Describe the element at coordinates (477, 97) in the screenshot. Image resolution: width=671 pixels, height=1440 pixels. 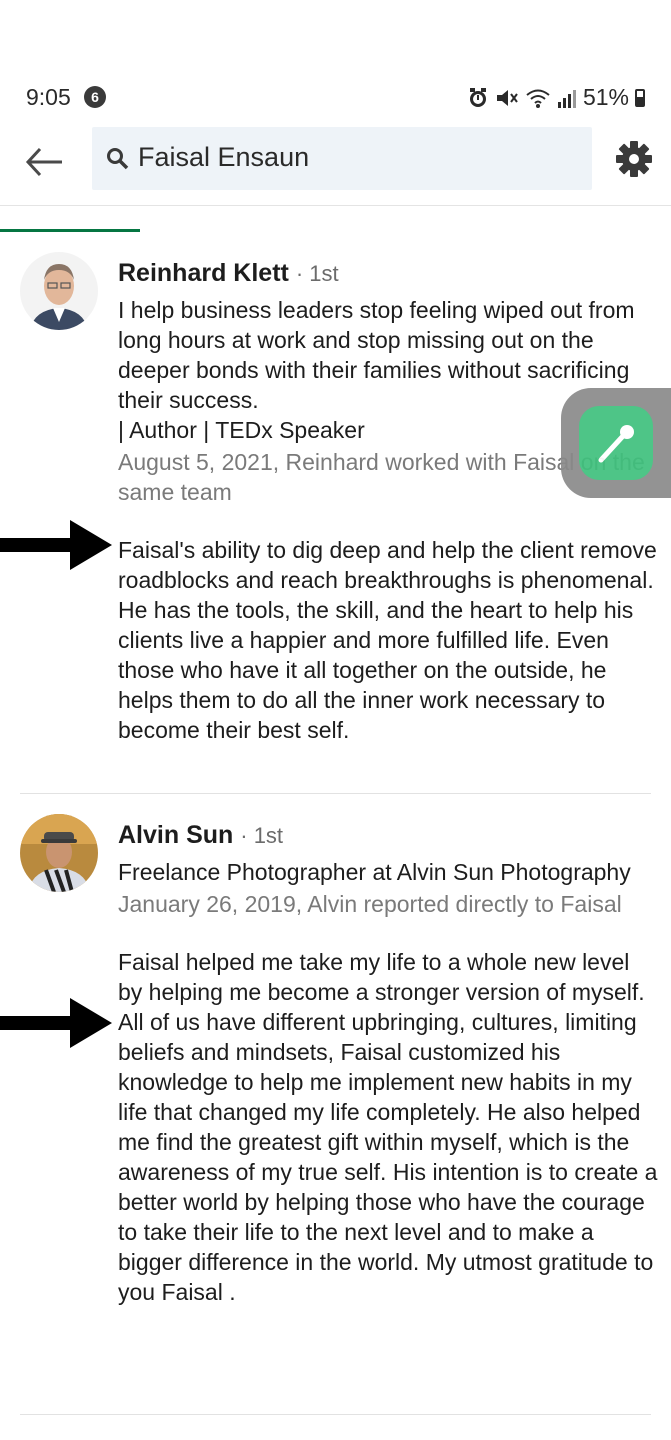
I see `alarm-icon` at that location.